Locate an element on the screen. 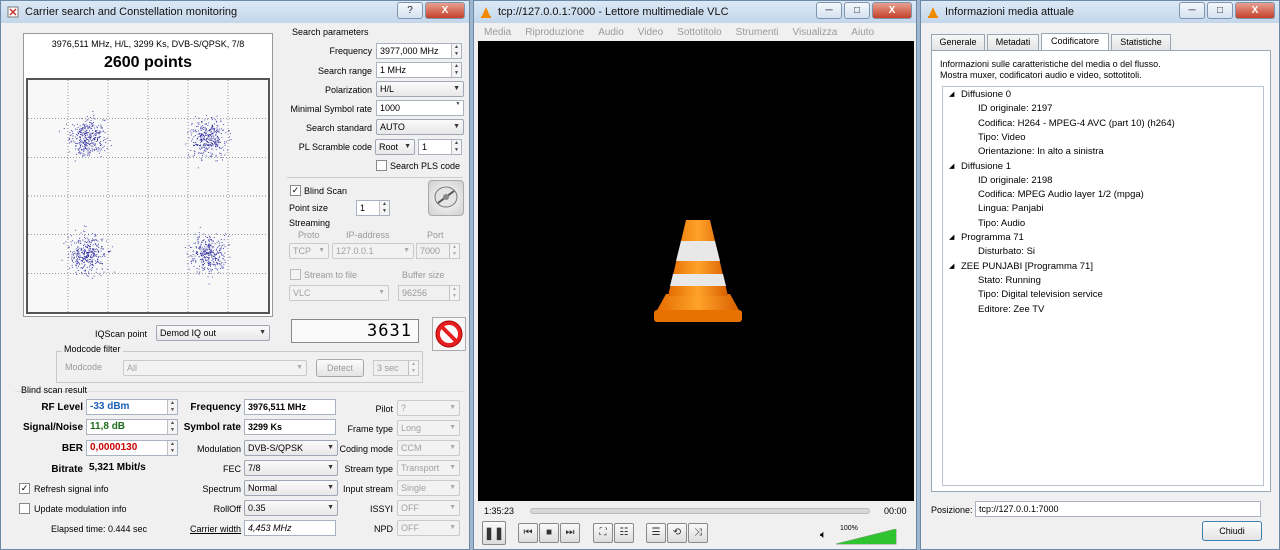 The height and width of the screenshot is (550, 1280). min-symbol-rate-label: Minimal Symbol rate is located at coordinates (331, 109).